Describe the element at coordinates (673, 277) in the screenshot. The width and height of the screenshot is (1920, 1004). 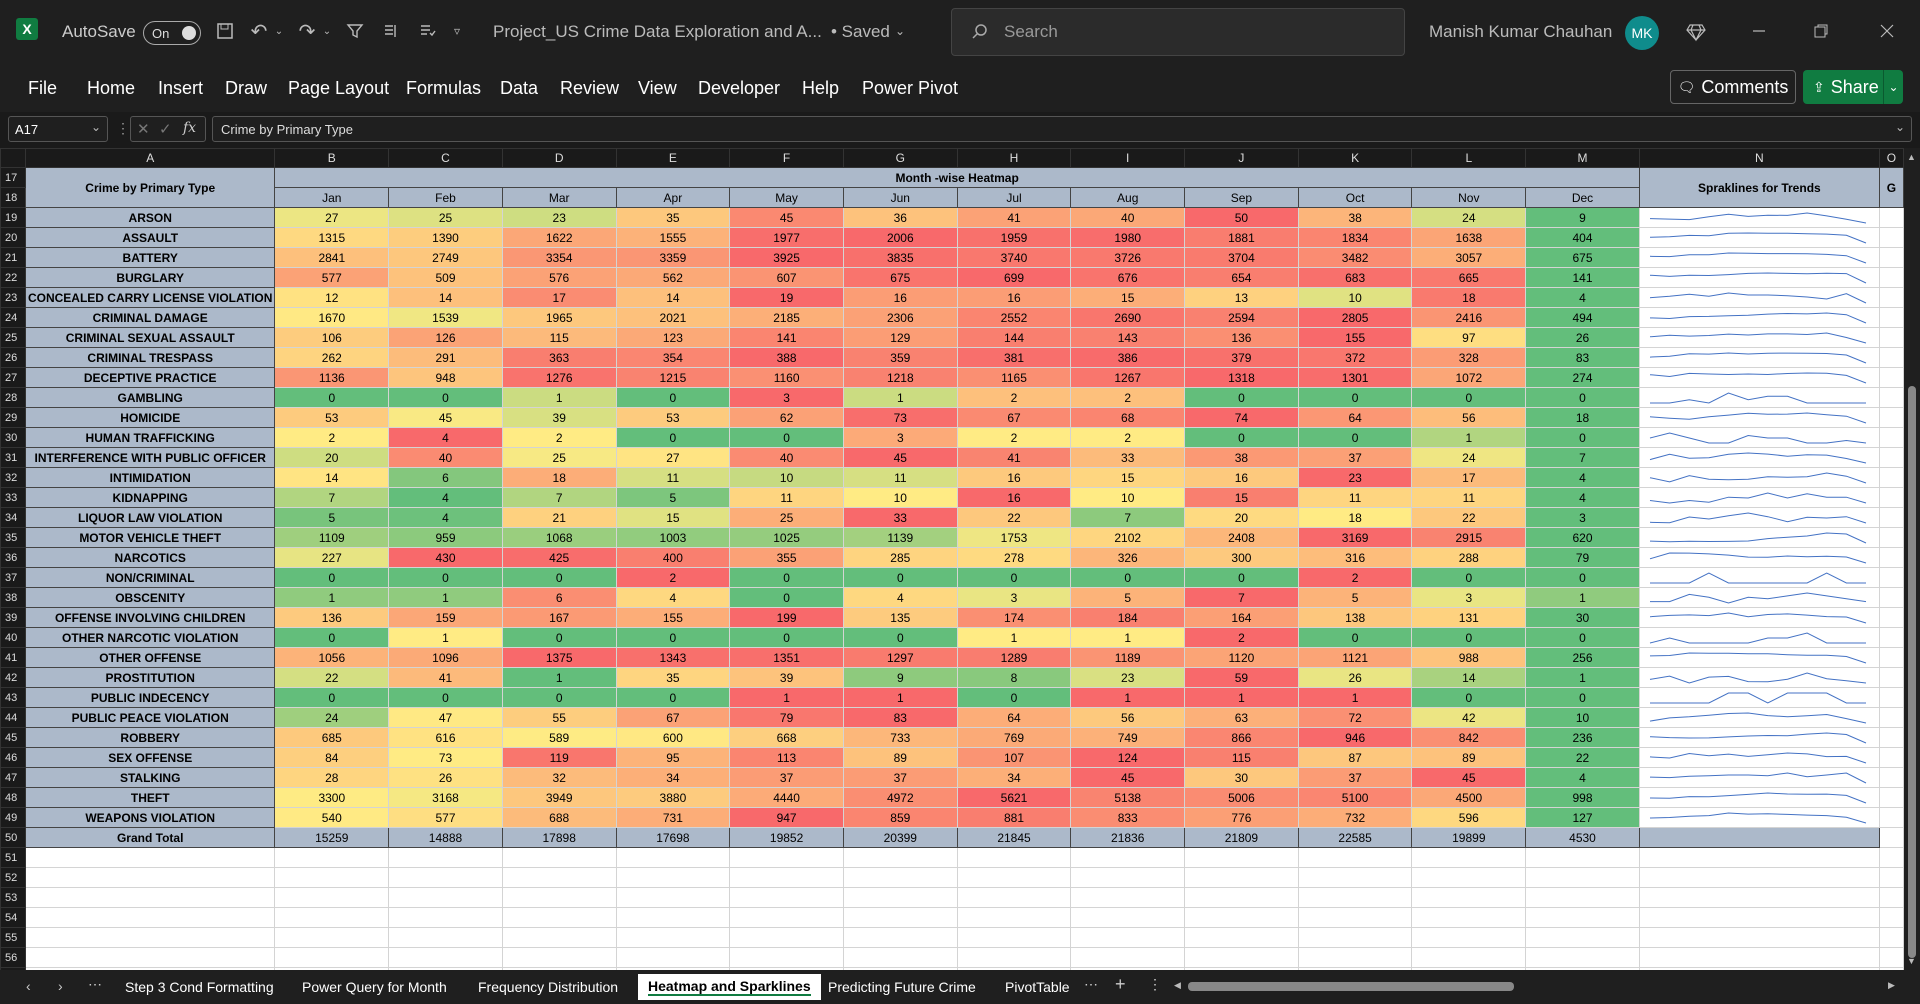
I see `heatmap-cell: 562` at that location.